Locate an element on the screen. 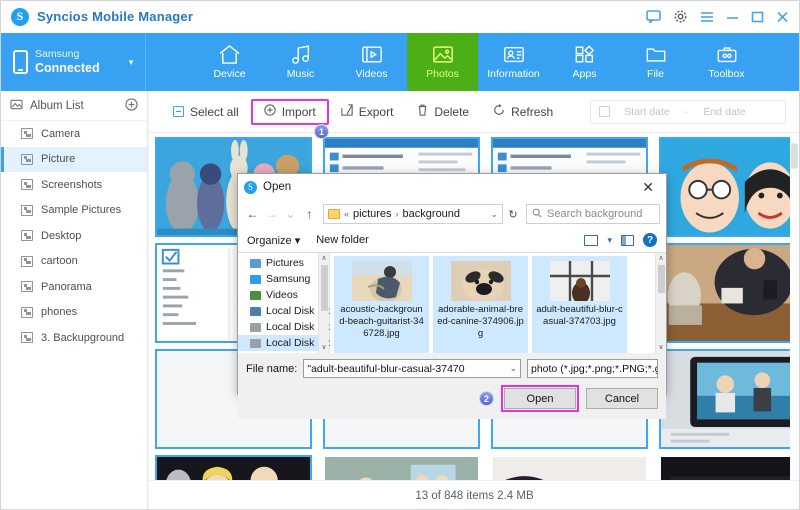 This screenshot has width=800, height=510. delete-button: Delete is located at coordinates (443, 112).